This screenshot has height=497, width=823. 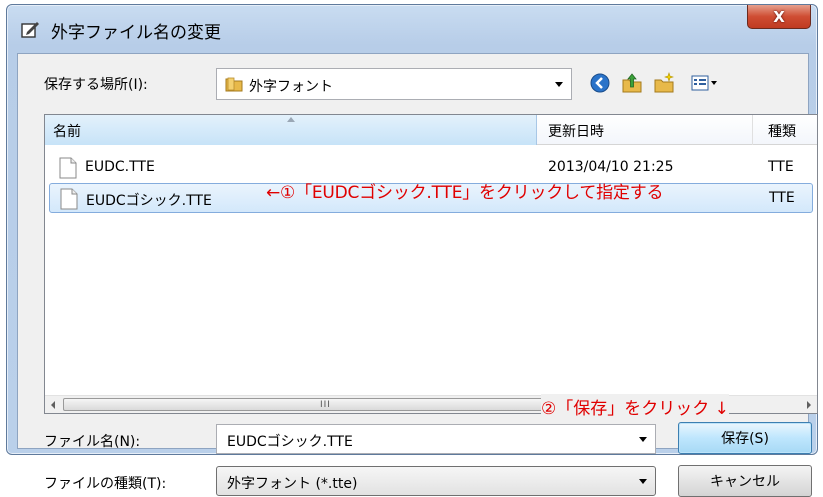 What do you see at coordinates (291, 87) in the screenshot?
I see `save-location-value: 外字フォント` at bounding box center [291, 87].